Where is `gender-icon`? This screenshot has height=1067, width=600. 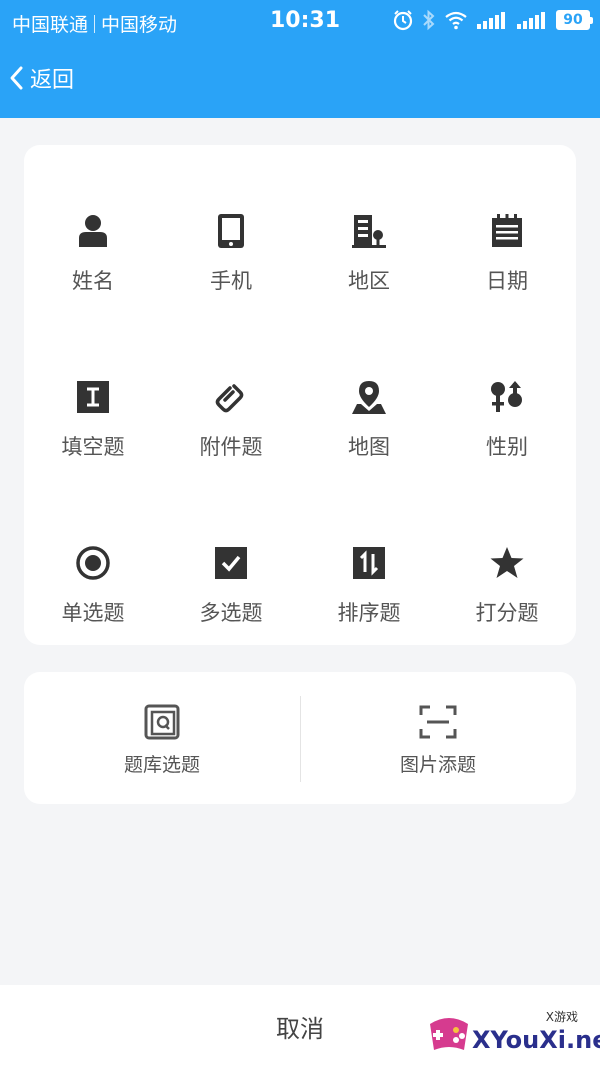 gender-icon is located at coordinates (507, 397).